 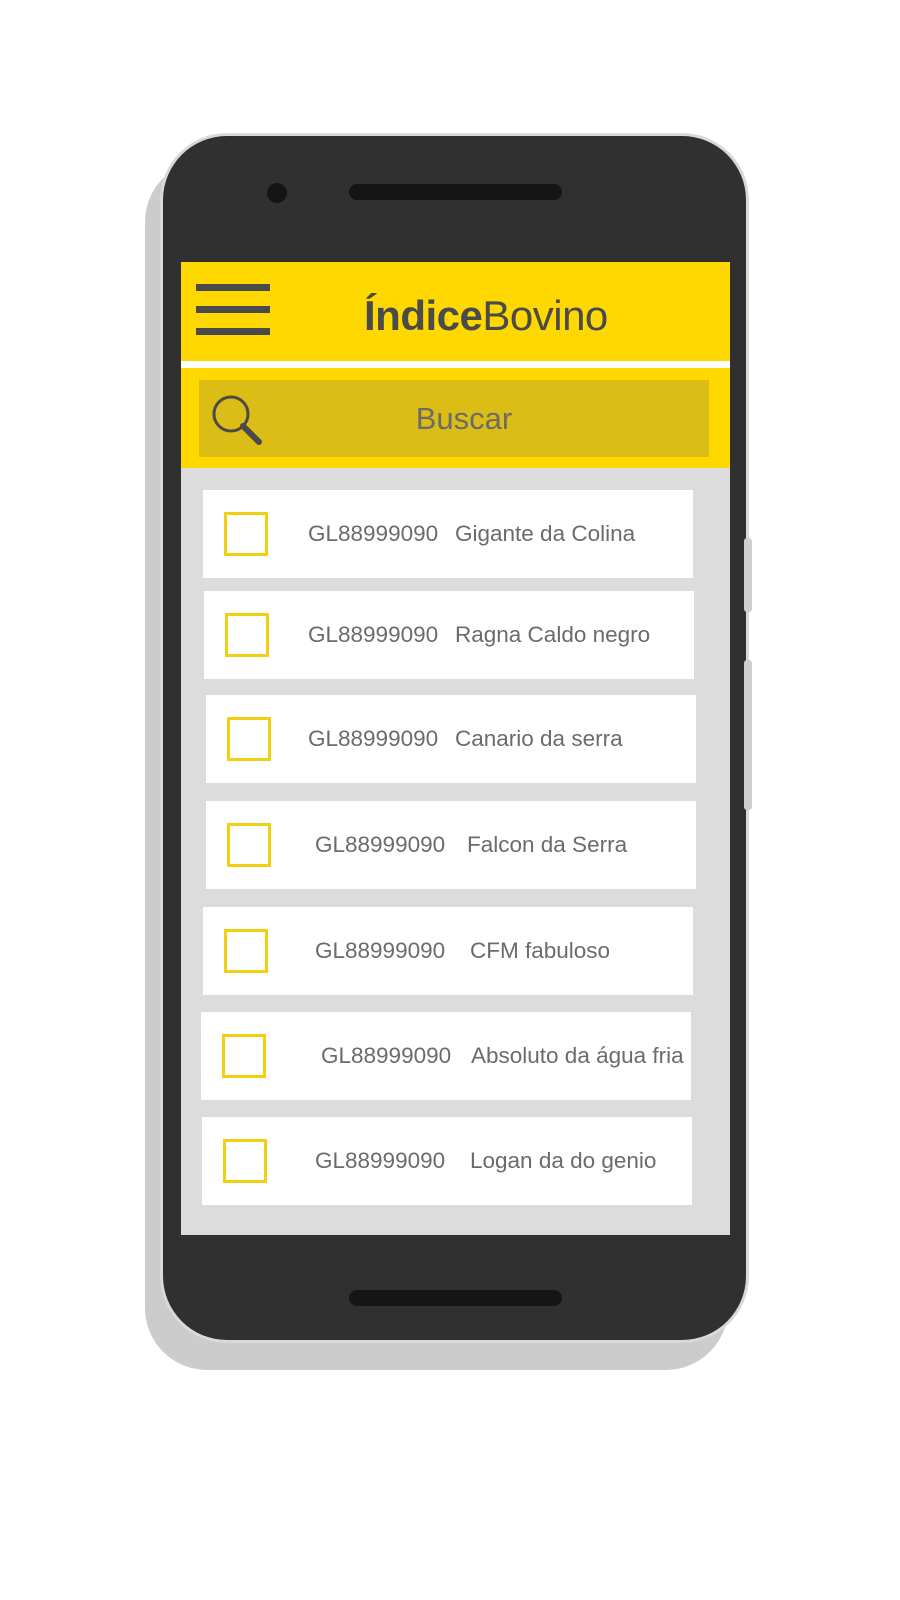 What do you see at coordinates (545, 315) in the screenshot?
I see `app-title-light: Bovino` at bounding box center [545, 315].